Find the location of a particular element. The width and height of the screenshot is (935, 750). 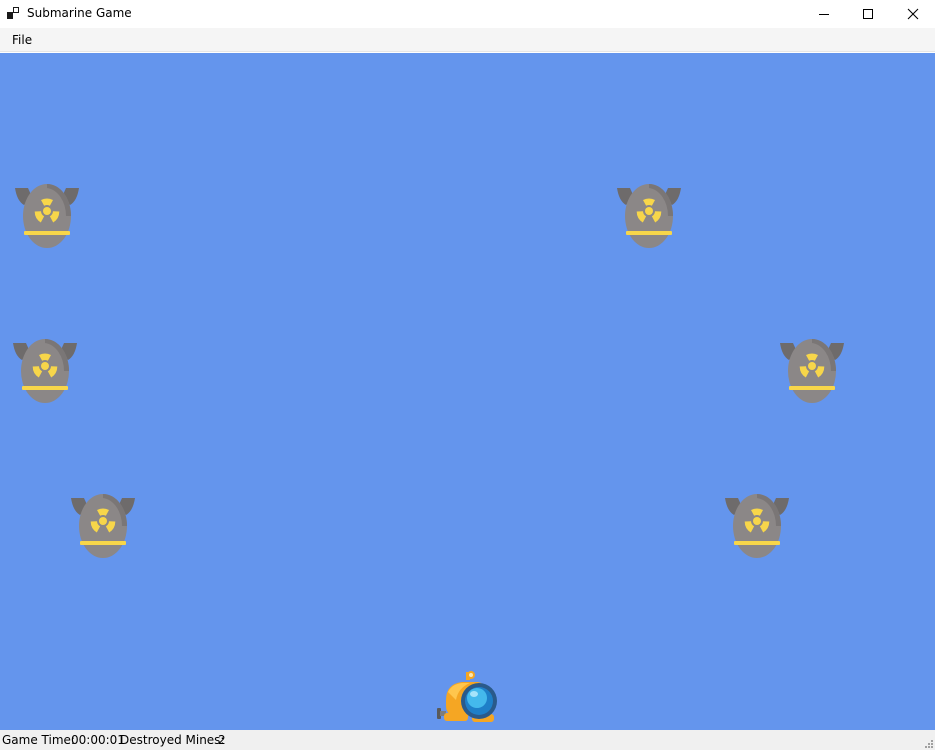

close-button is located at coordinates (912, 14).